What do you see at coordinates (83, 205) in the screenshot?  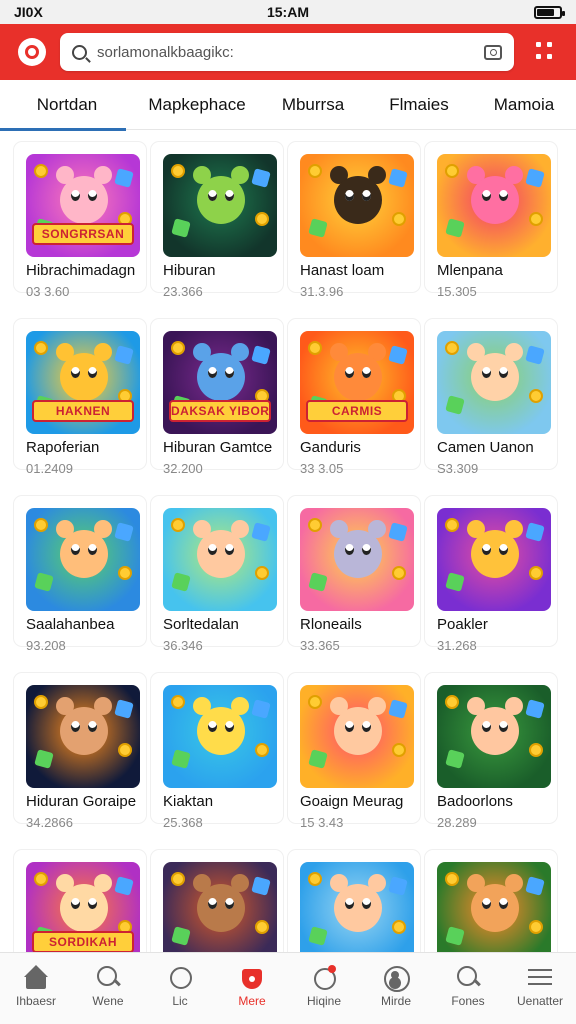 I see `app-thumbnail: SONGRRSAN` at bounding box center [83, 205].